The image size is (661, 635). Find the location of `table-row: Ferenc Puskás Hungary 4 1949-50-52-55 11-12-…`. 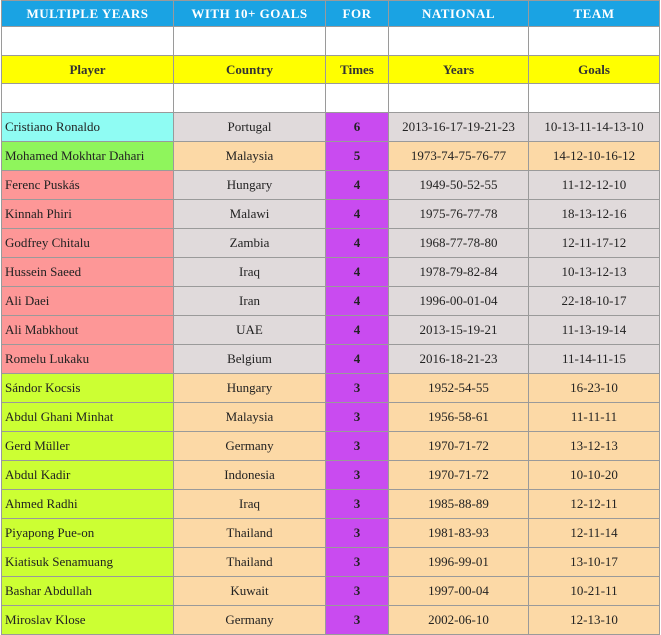

table-row: Ferenc Puskás Hungary 4 1949-50-52-55 11-12-… is located at coordinates (330, 185).